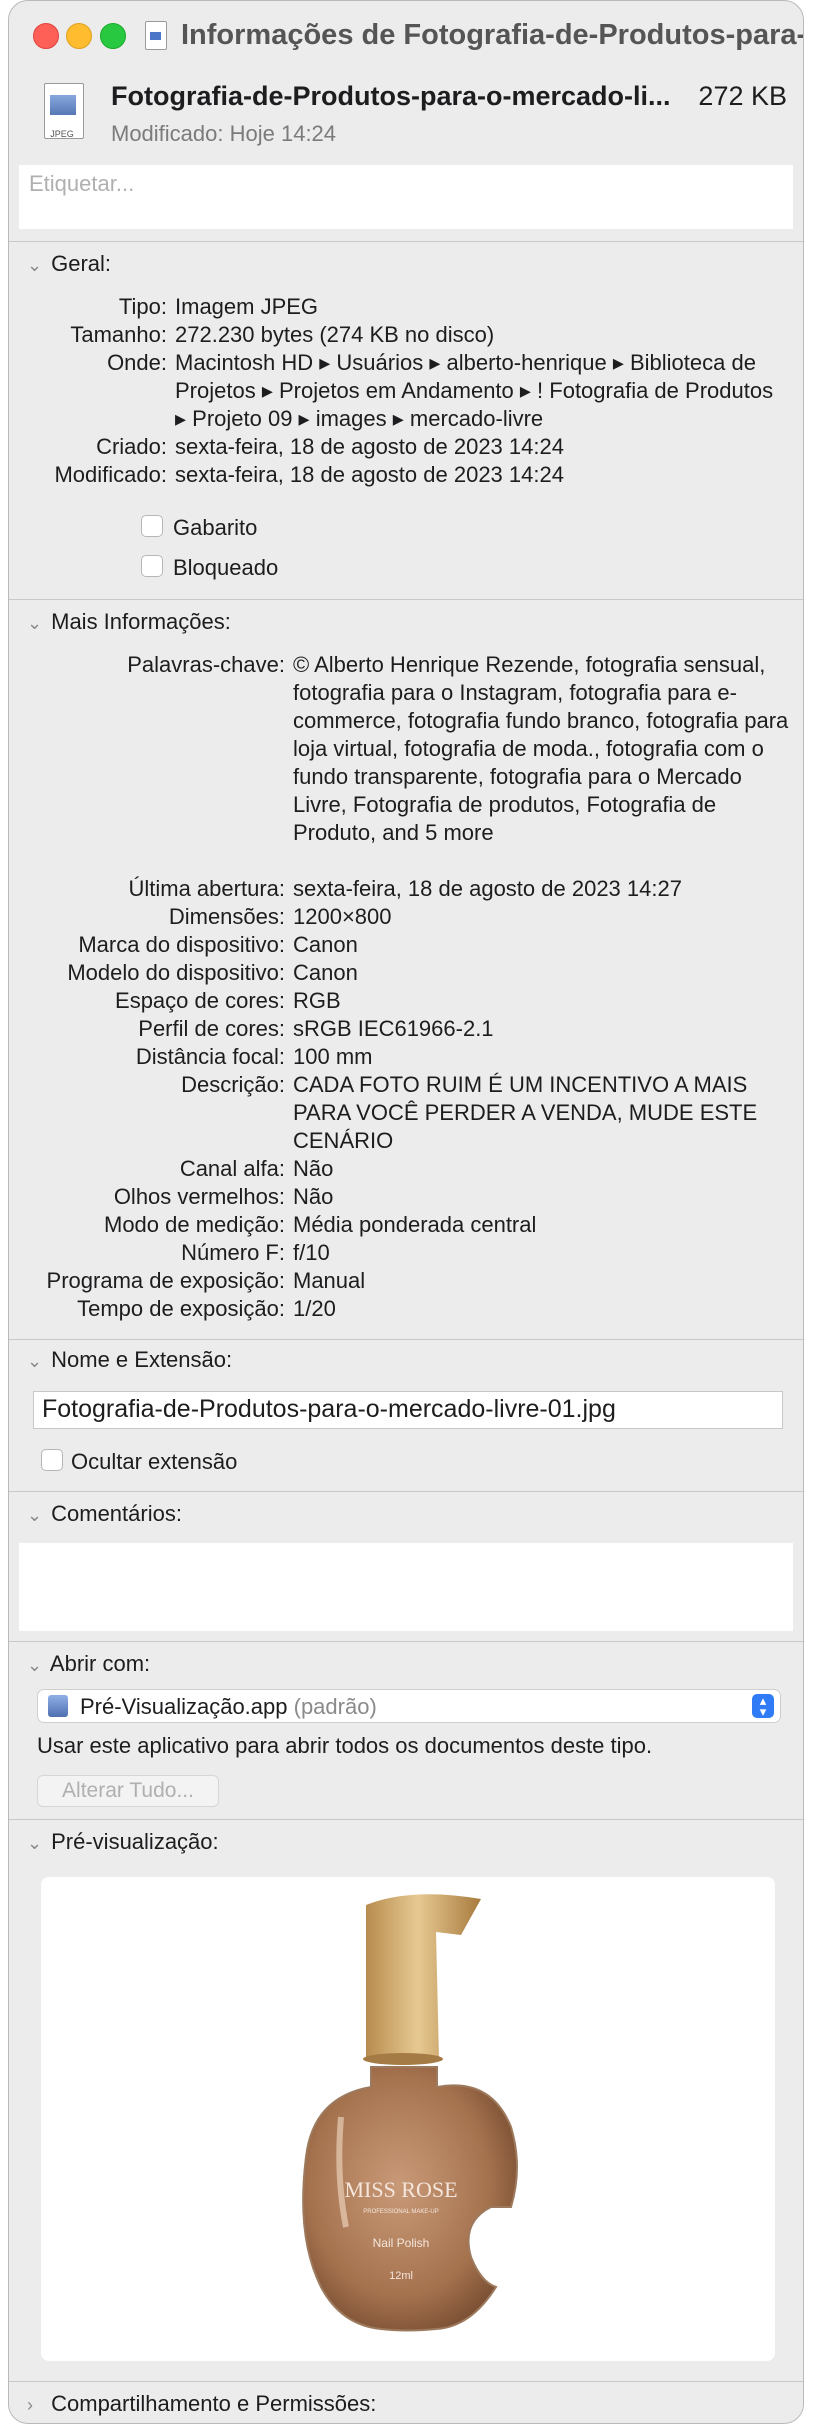  I want to click on comments-field, so click(406, 1587).